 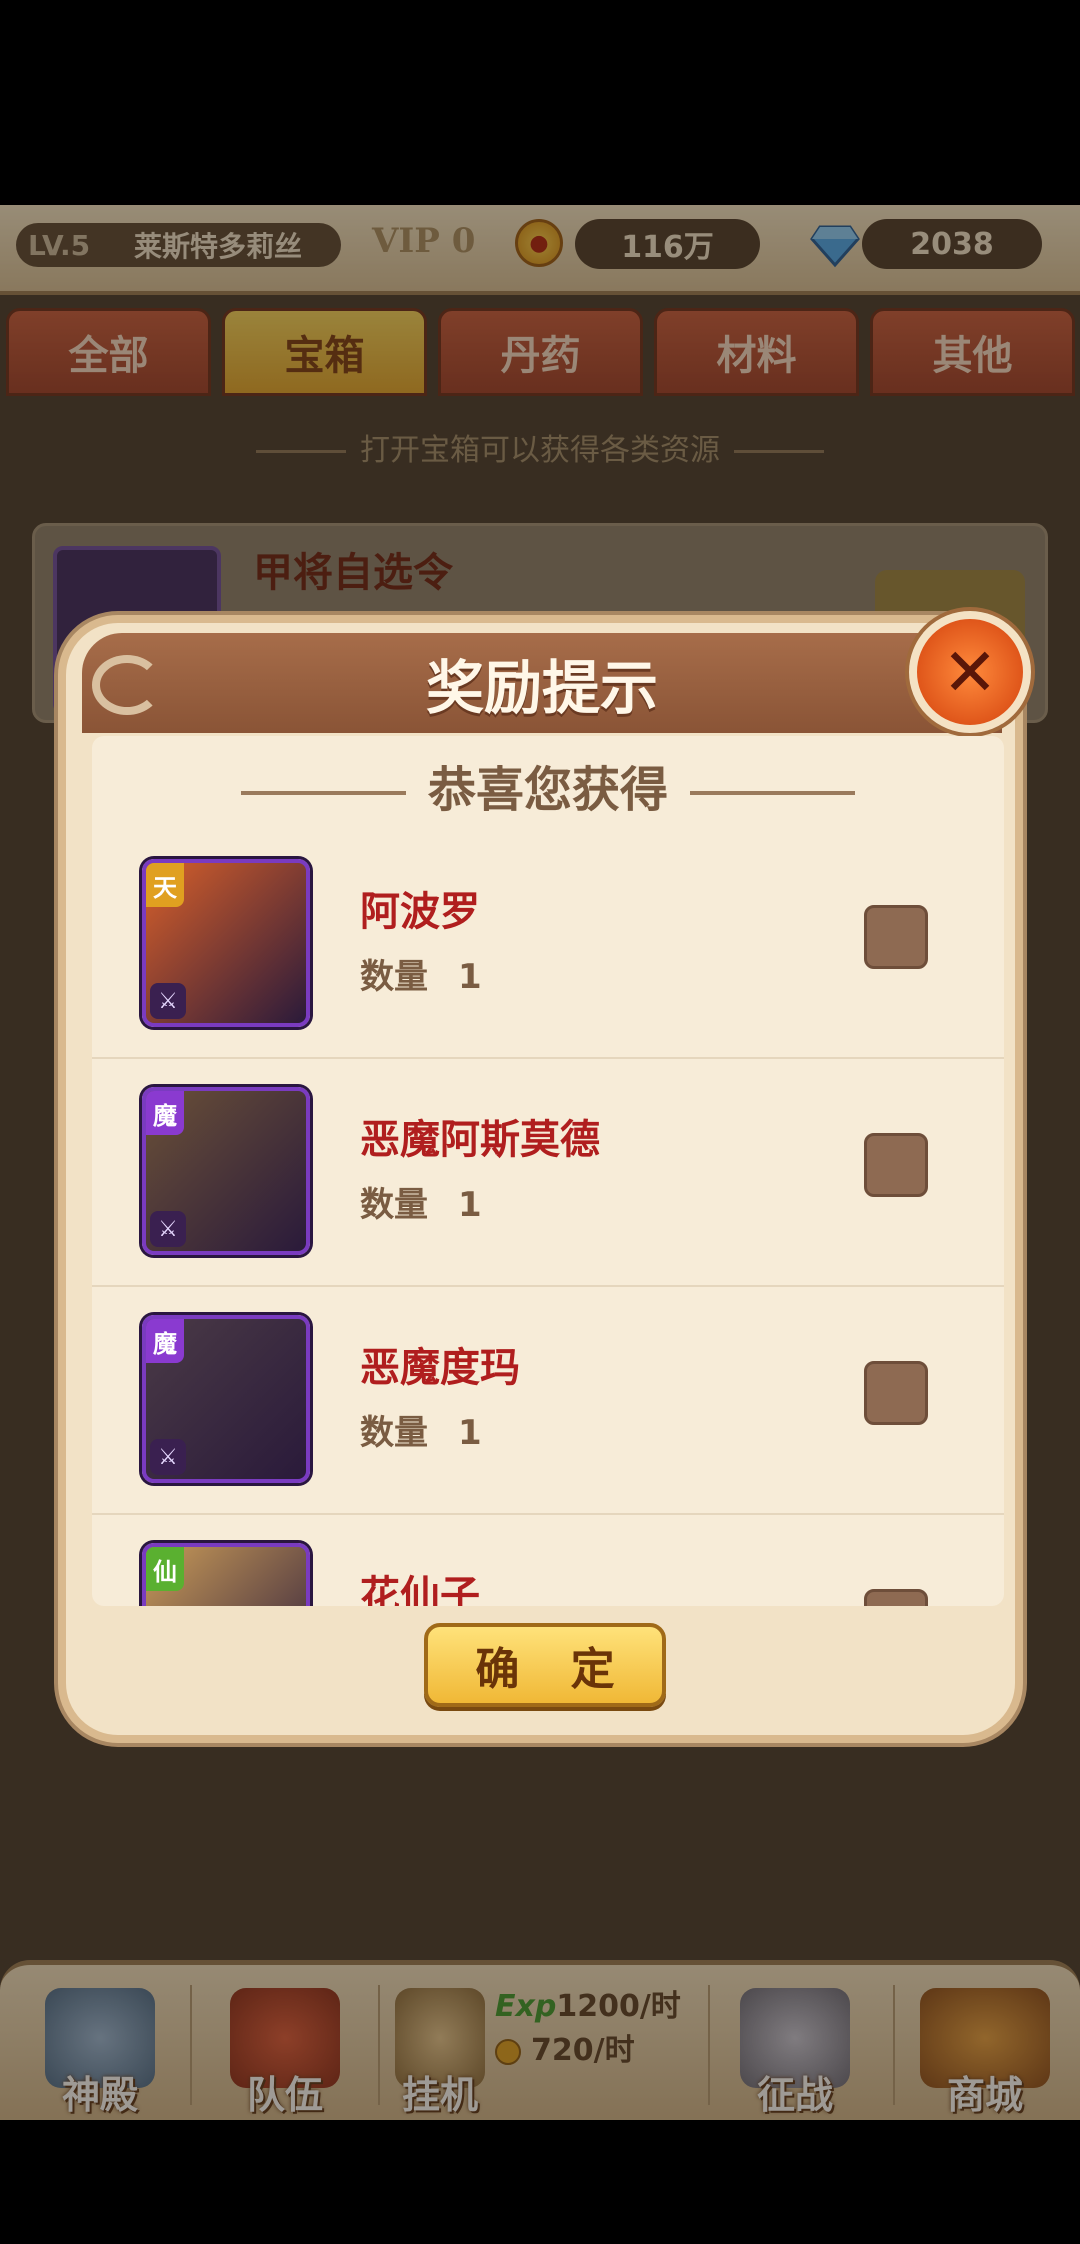 I want to click on reward-item: 天 ⚔ 阿波罗 数量 1, so click(x=548, y=945).